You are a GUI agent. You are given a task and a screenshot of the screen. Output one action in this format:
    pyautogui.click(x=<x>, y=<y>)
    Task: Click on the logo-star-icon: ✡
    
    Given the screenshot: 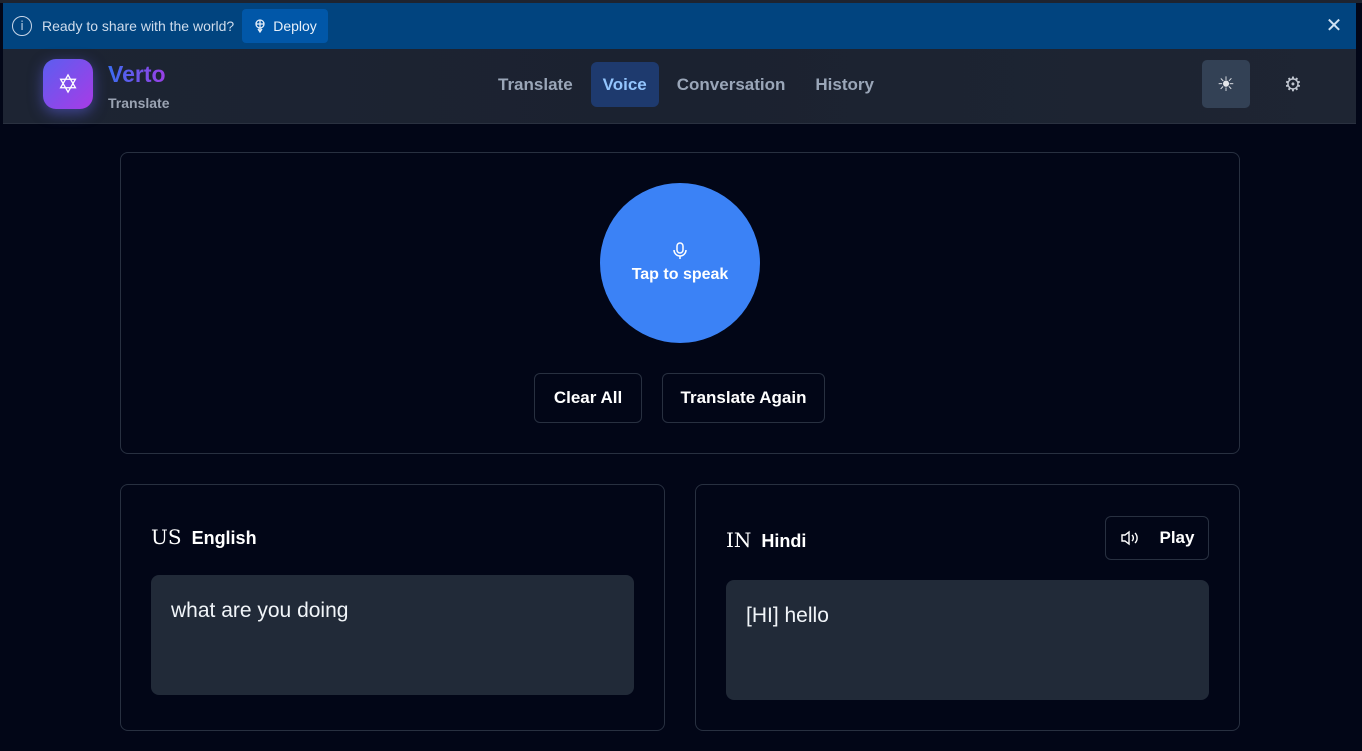 What is the action you would take?
    pyautogui.click(x=68, y=84)
    